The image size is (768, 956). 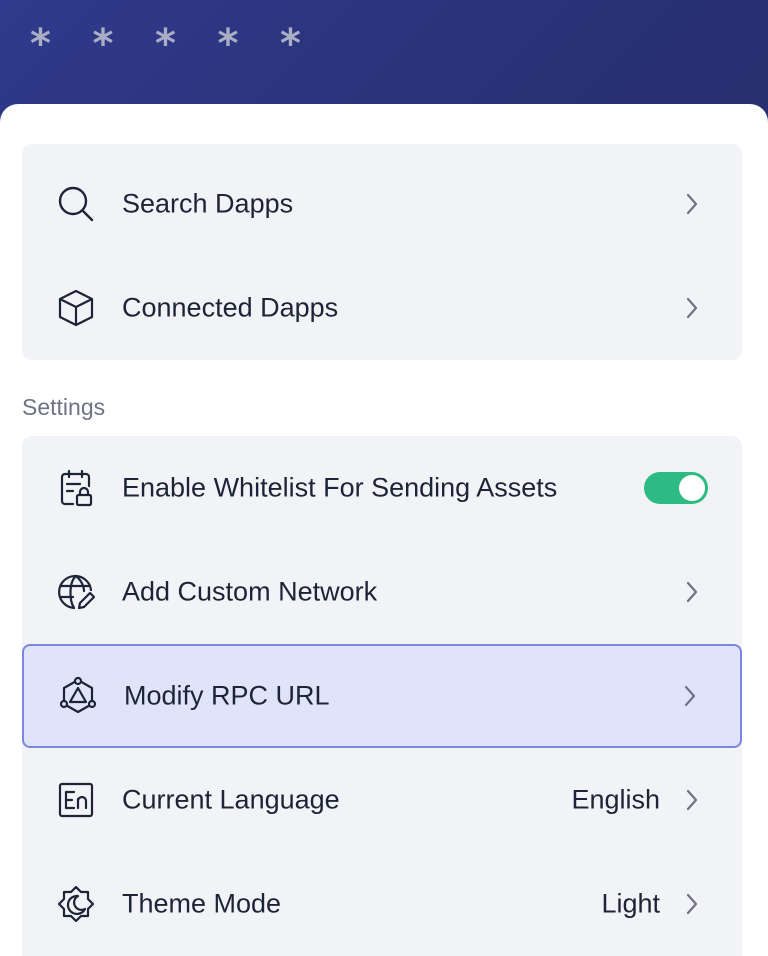 I want to click on settings-section-label: Settings, so click(x=64, y=407).